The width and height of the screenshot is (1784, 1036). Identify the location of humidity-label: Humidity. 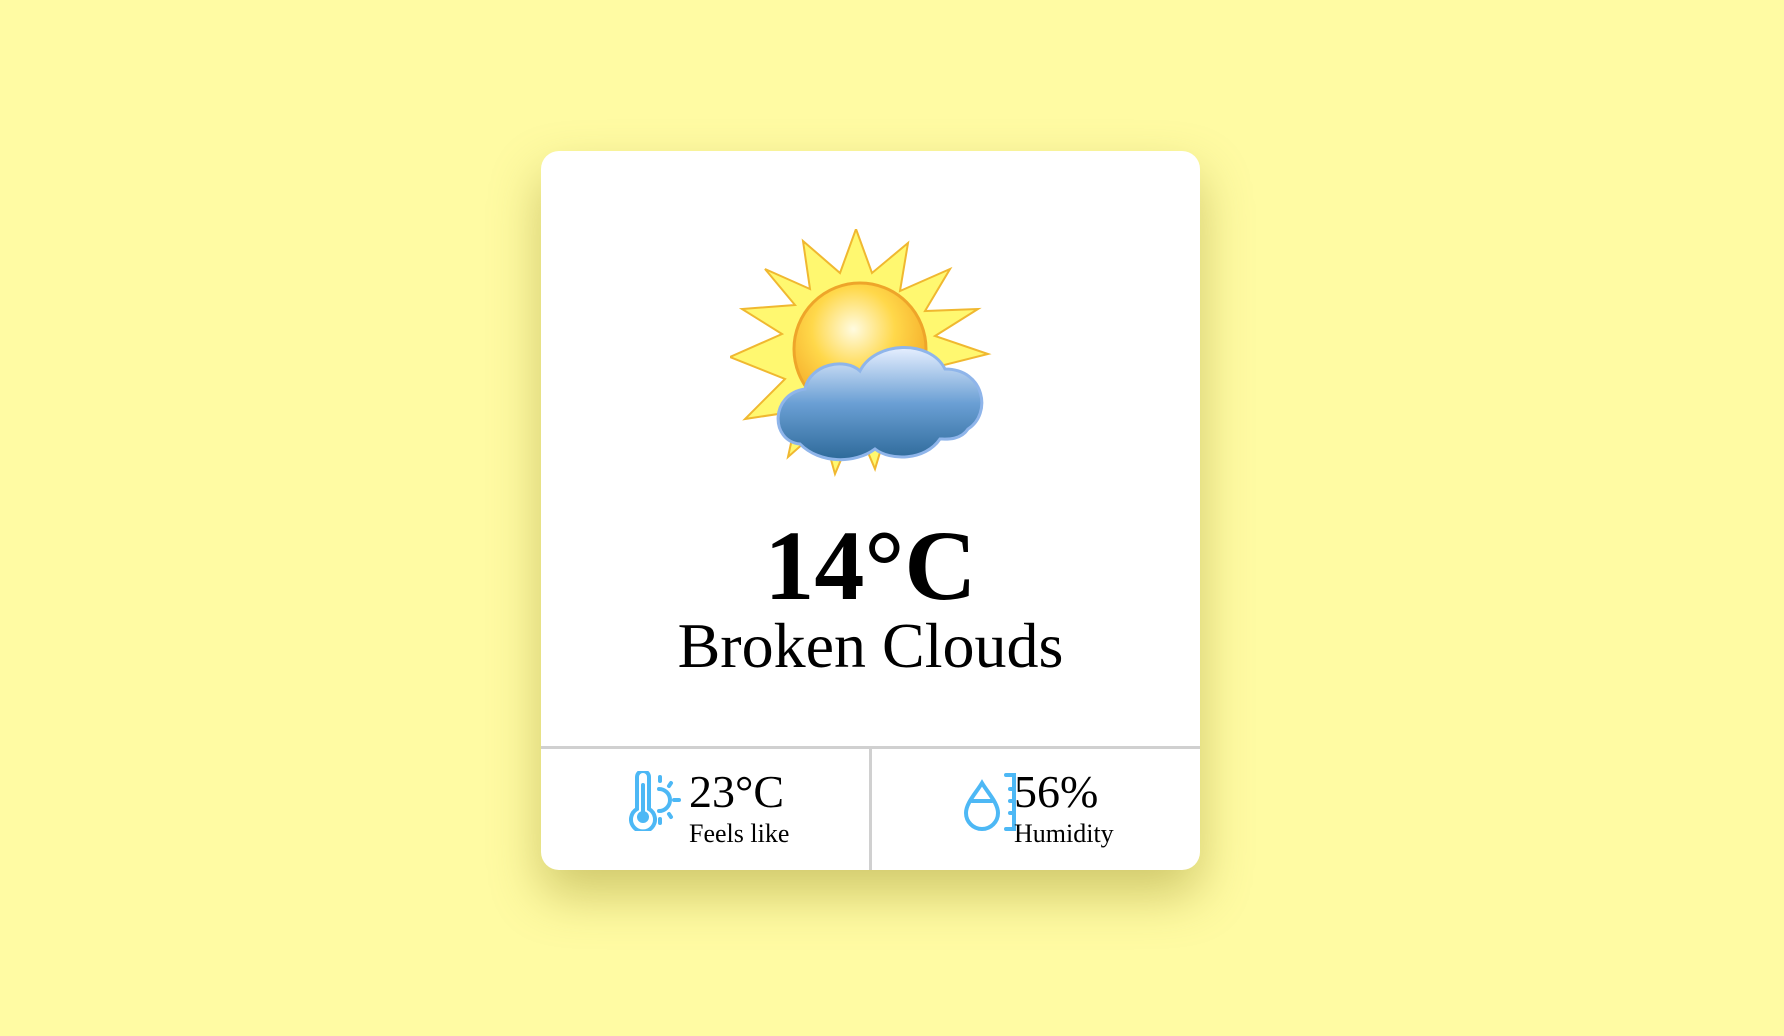
(1064, 833).